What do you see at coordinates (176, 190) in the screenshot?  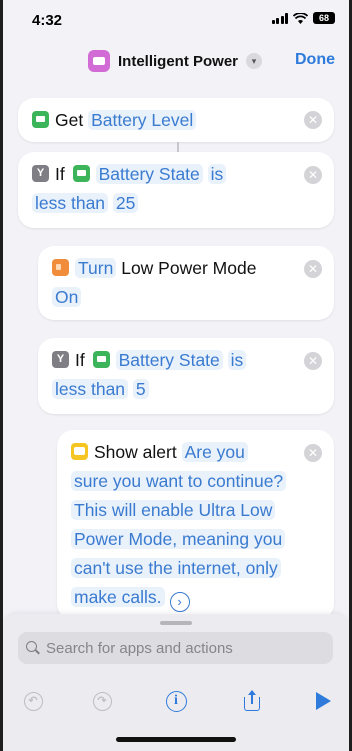 I see `action-card-if-battery-state: Y If Battery State is less than 25 ✕` at bounding box center [176, 190].